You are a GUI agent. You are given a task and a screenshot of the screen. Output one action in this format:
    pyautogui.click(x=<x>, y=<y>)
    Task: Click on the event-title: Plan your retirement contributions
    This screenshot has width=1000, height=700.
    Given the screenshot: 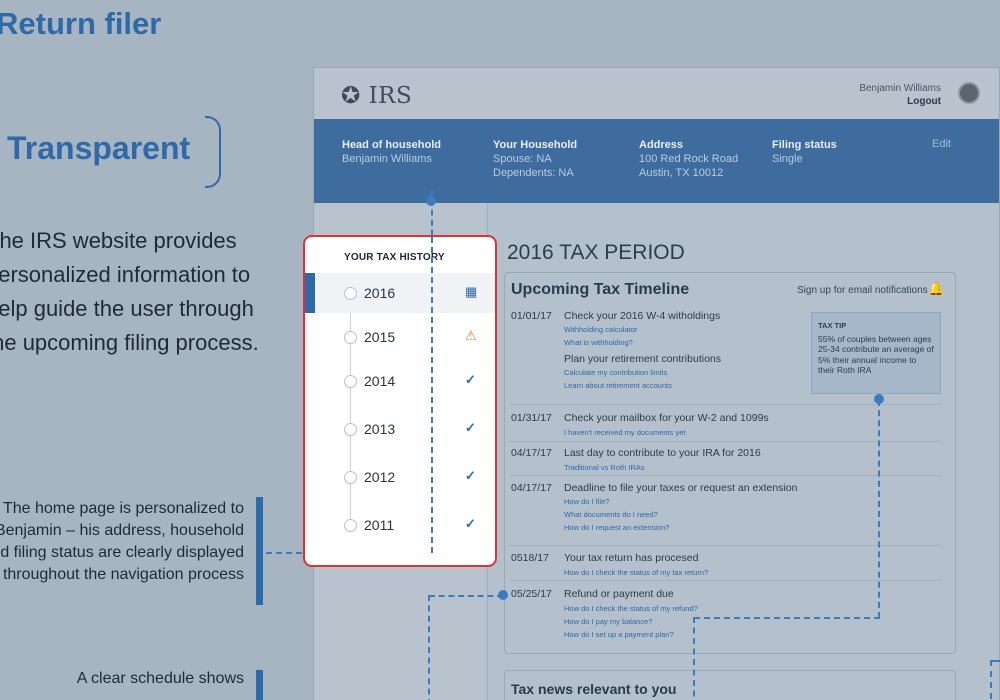 What is the action you would take?
    pyautogui.click(x=642, y=359)
    